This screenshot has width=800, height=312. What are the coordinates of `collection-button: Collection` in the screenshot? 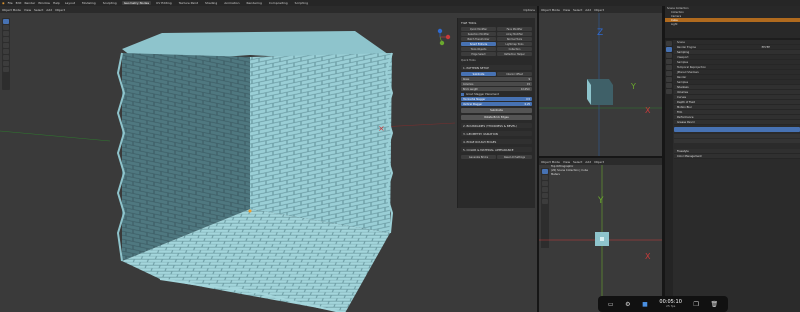 It's located at (514, 49).